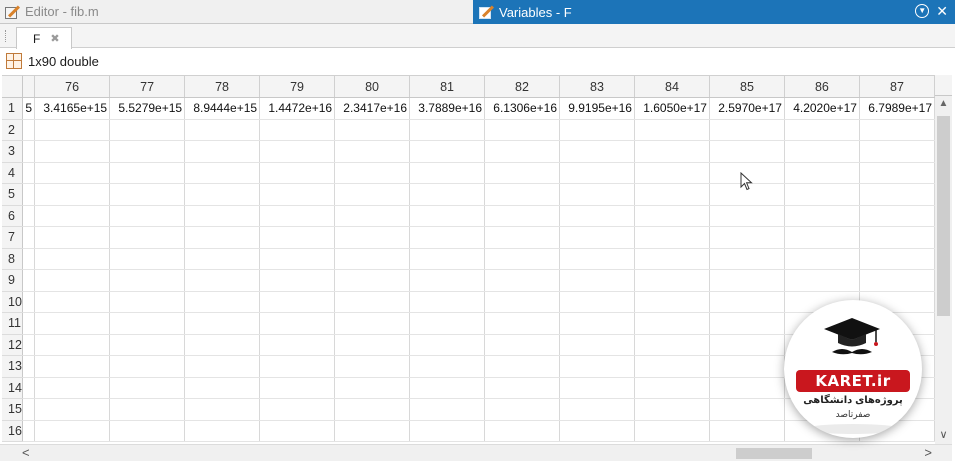 The width and height of the screenshot is (955, 467). Describe the element at coordinates (72, 87) in the screenshot. I see `column-header: 76` at that location.